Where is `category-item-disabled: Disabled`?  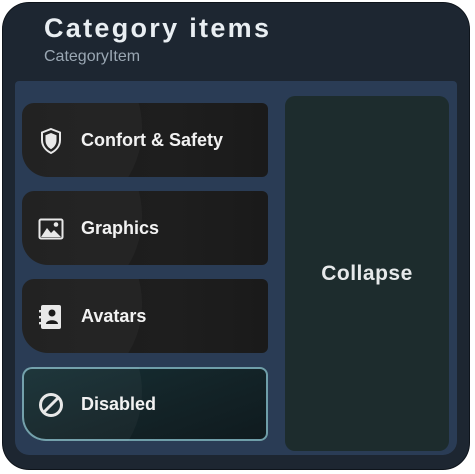 category-item-disabled: Disabled is located at coordinates (145, 404).